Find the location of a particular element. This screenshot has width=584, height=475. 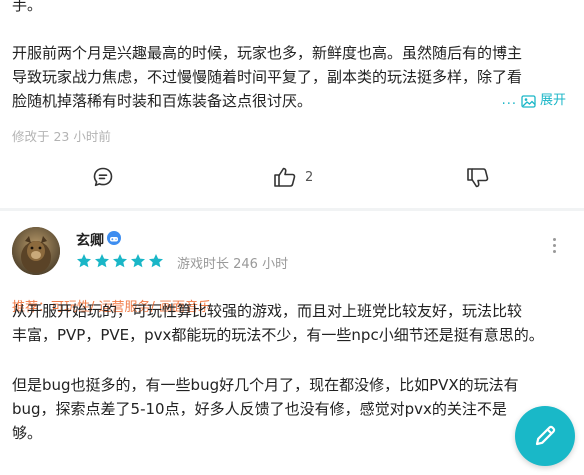

image-icon is located at coordinates (528, 101).